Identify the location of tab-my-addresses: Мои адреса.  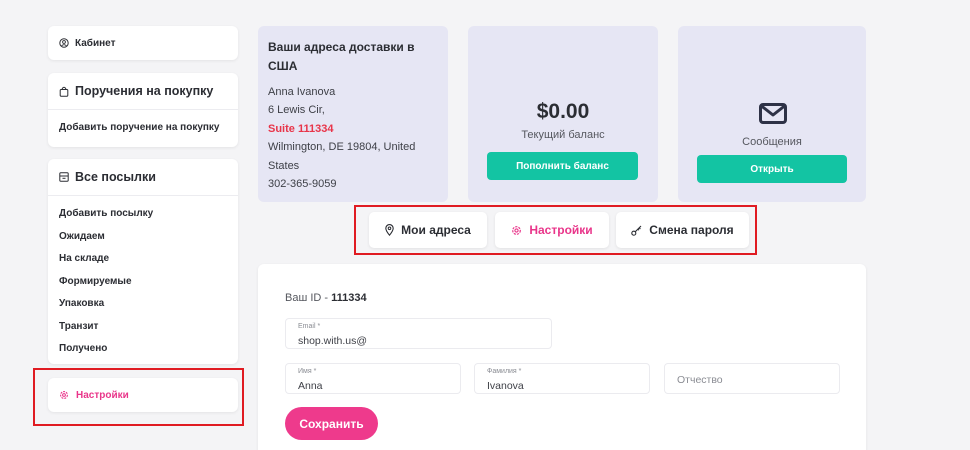
(428, 230).